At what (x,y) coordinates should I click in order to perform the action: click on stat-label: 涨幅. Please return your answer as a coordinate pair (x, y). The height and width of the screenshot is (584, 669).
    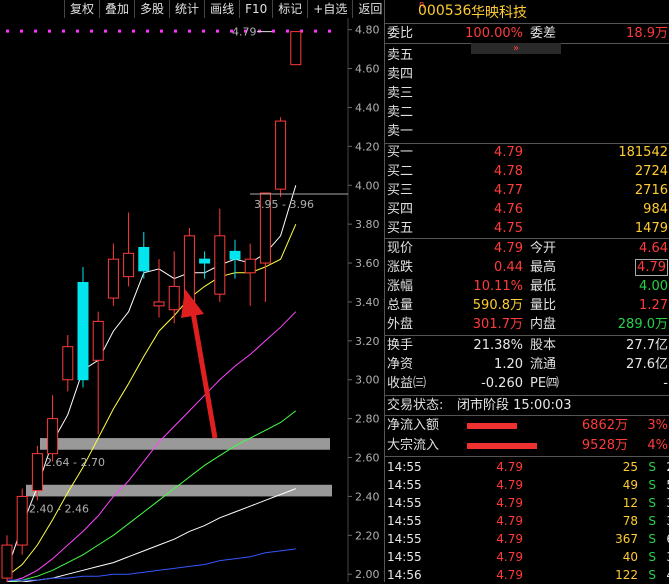
    Looking at the image, I should click on (400, 286).